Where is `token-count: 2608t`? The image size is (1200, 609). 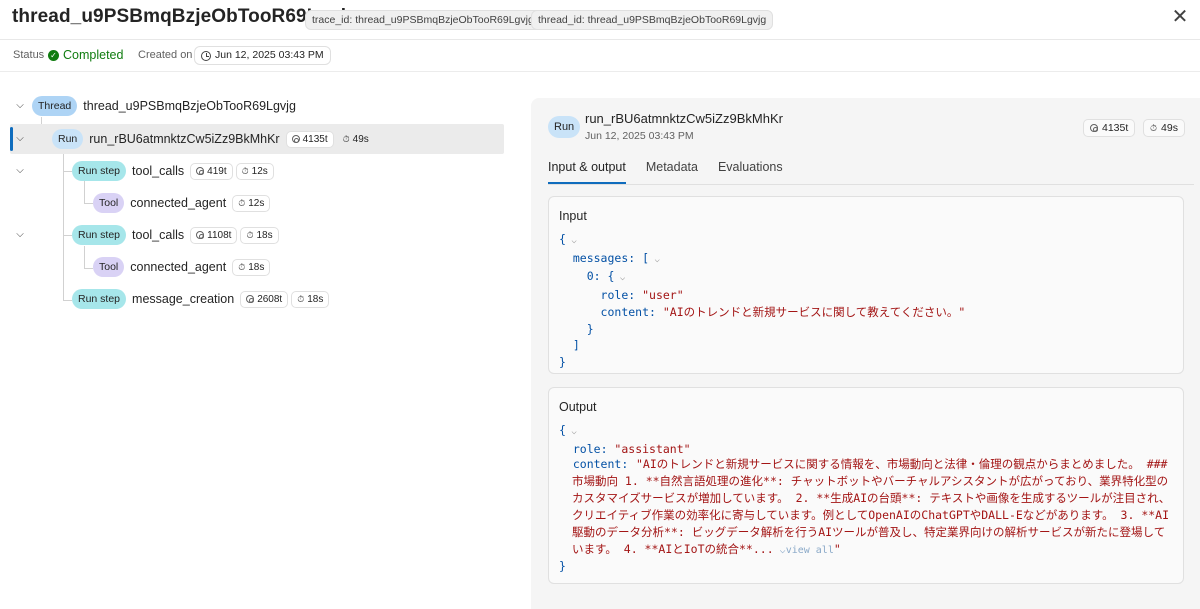 token-count: 2608t is located at coordinates (270, 299).